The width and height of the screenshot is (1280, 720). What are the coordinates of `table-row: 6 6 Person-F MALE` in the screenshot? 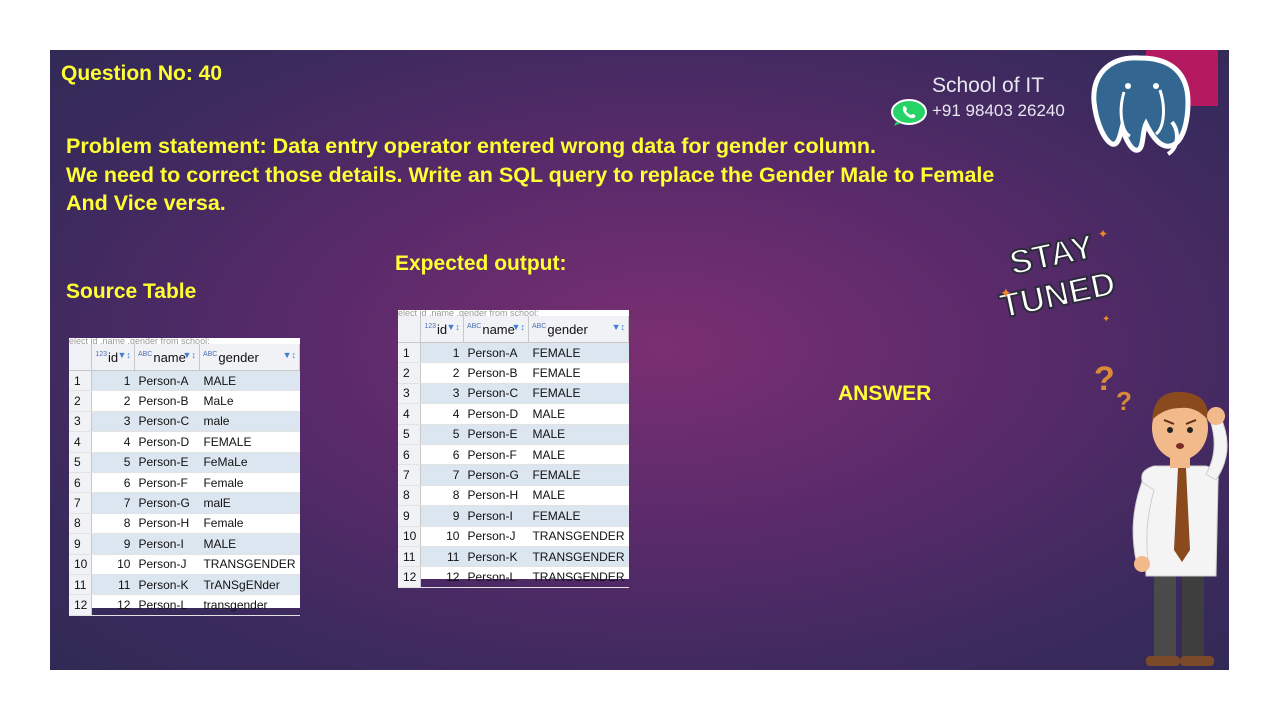 It's located at (513, 455).